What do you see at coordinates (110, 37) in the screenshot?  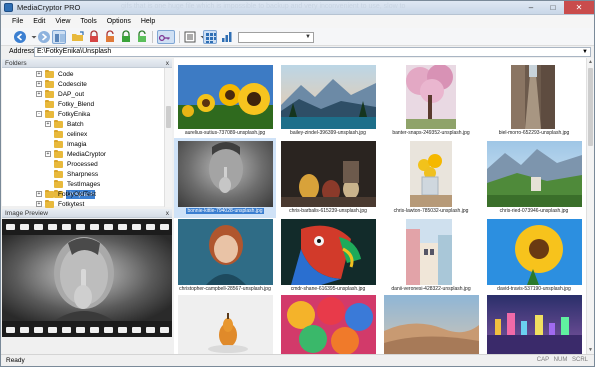 I see `decrypt-unlock-icon` at bounding box center [110, 37].